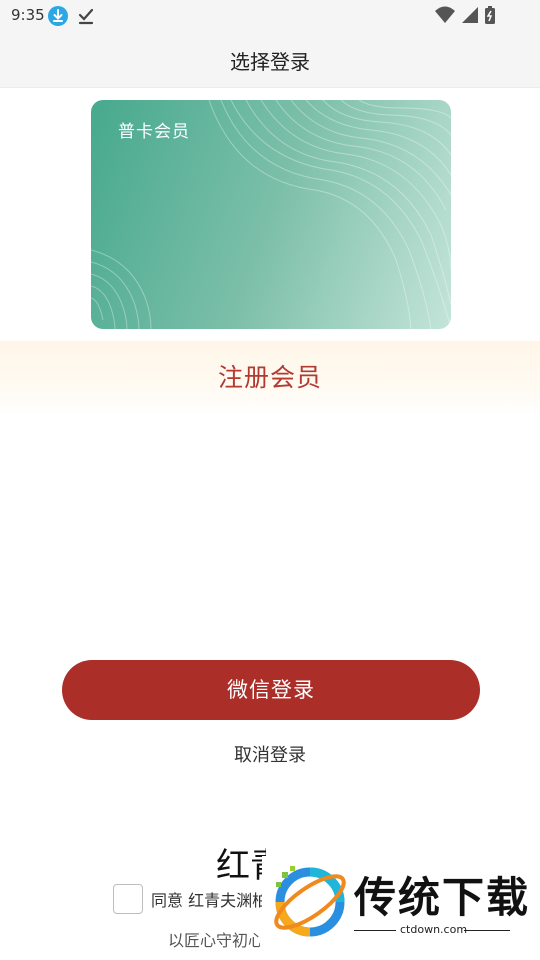 The image size is (540, 960). What do you see at coordinates (154, 132) in the screenshot?
I see `card-label: 普卡会员` at bounding box center [154, 132].